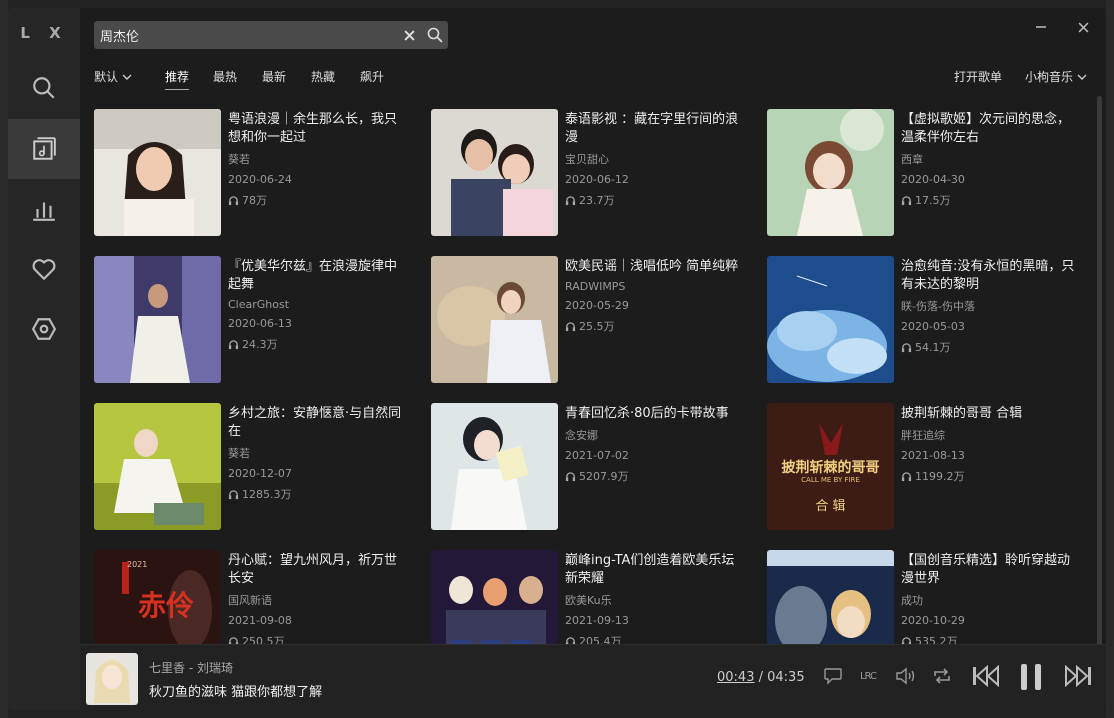  I want to click on playlist-card: 青春回忆杀·80后的卡带故事 念安娜 2021-07-02 5207.9万, so click(591, 467).